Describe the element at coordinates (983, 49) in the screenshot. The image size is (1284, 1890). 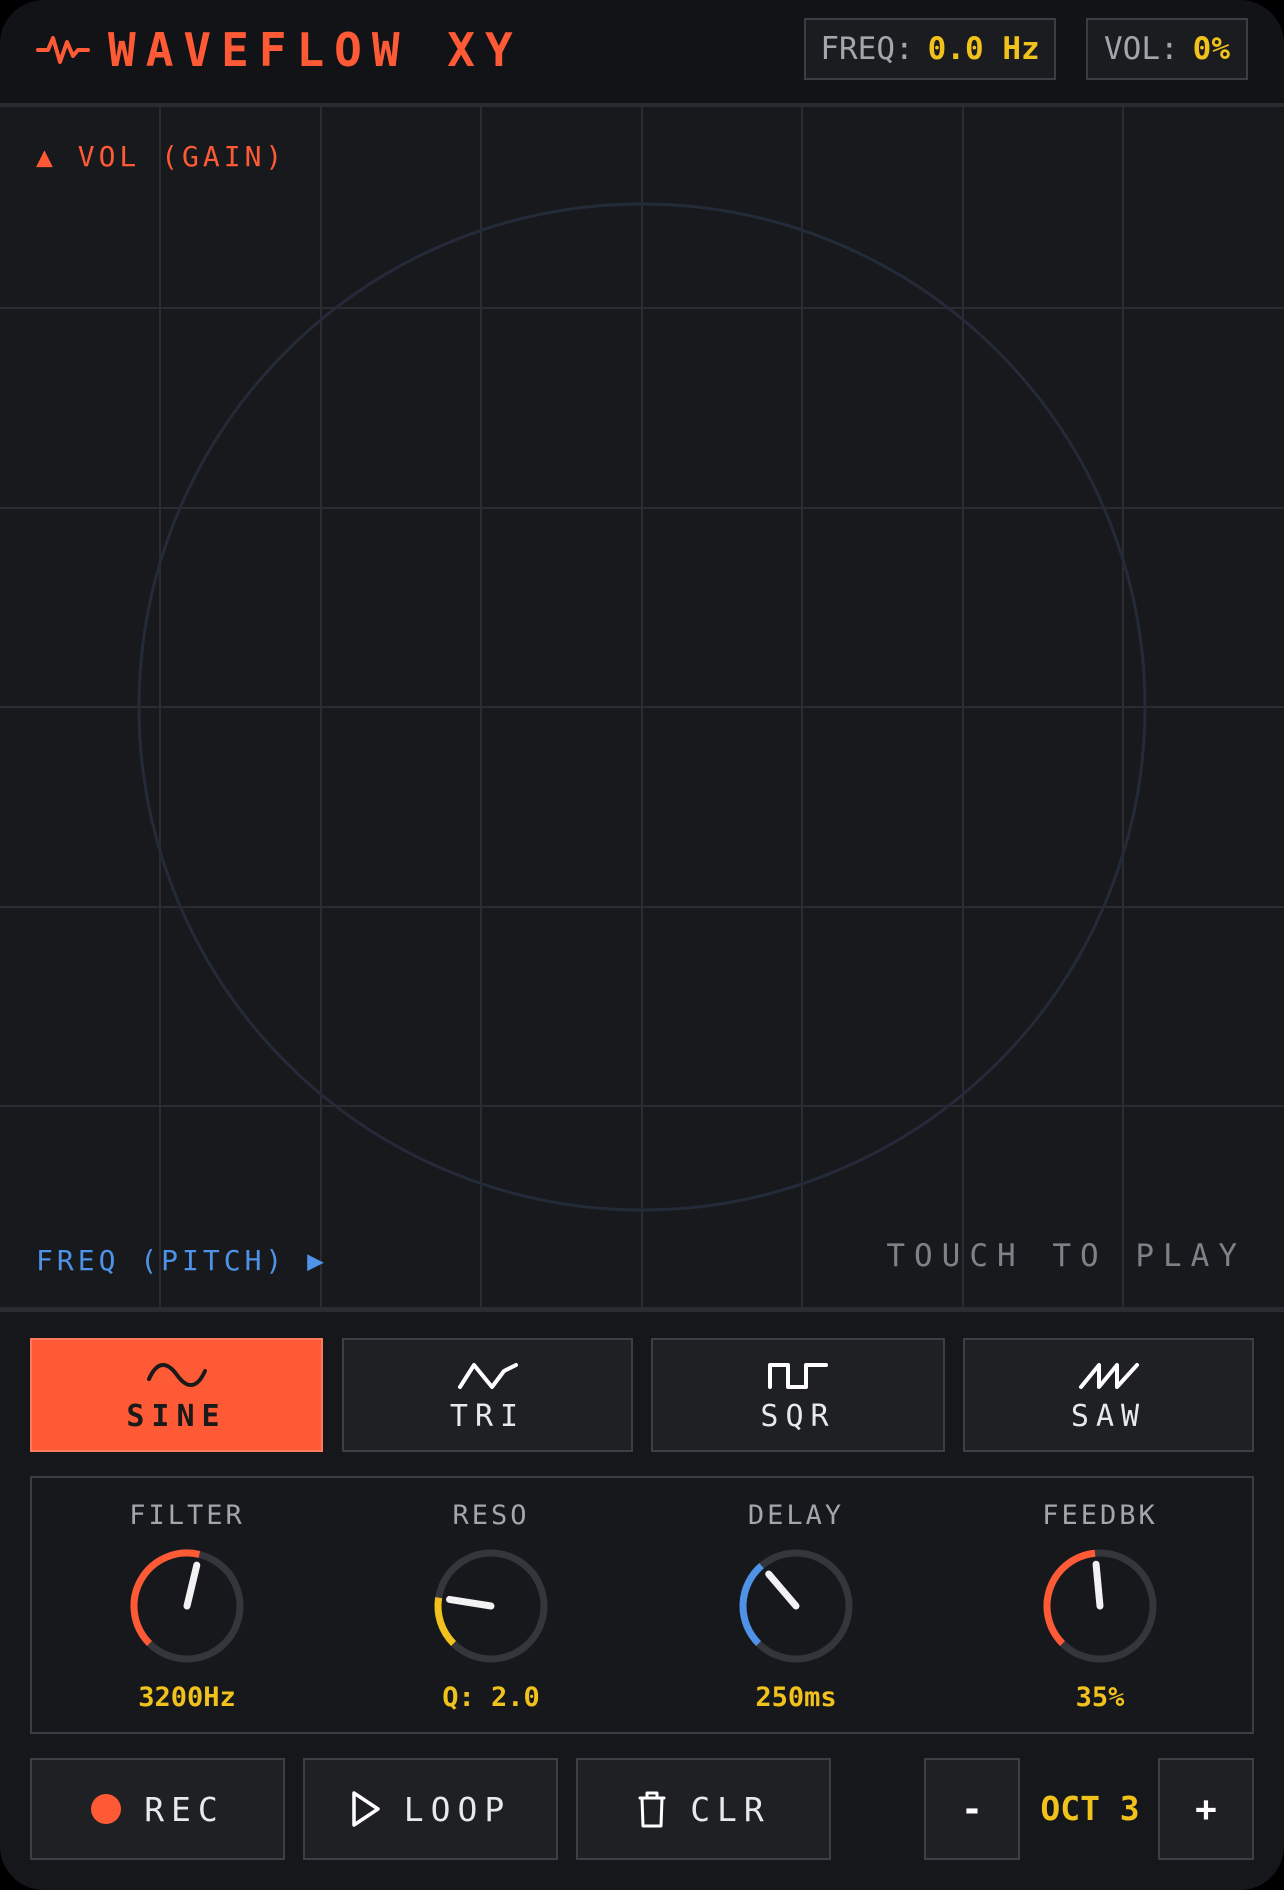
I see `freq-readout-value: 0.0 Hz` at that location.